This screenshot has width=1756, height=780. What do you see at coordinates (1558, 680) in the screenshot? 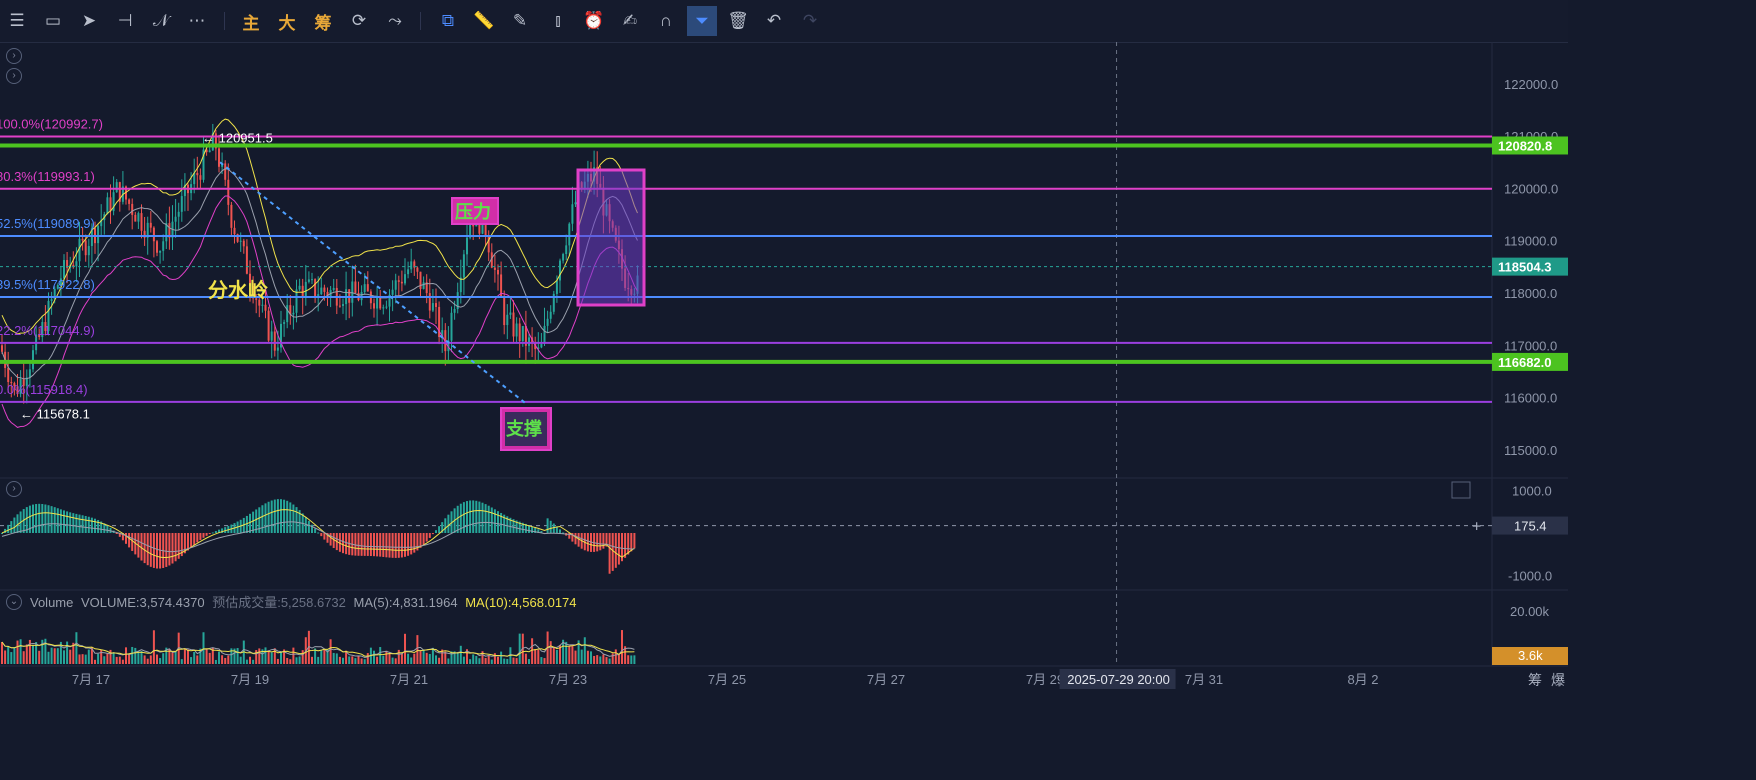
I see `liquidation-corner-button: 爆` at bounding box center [1558, 680].